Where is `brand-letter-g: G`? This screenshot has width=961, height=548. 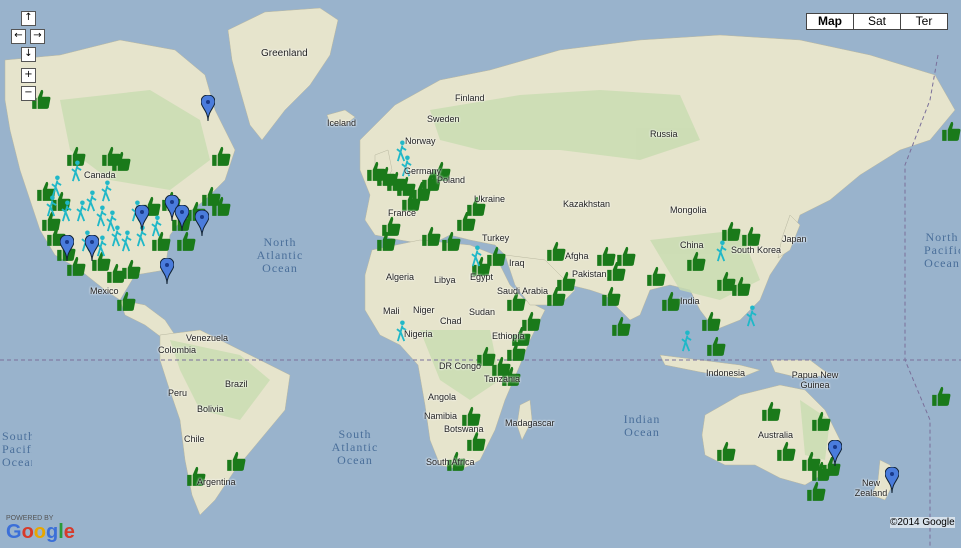
brand-letter-g: G is located at coordinates (14, 532).